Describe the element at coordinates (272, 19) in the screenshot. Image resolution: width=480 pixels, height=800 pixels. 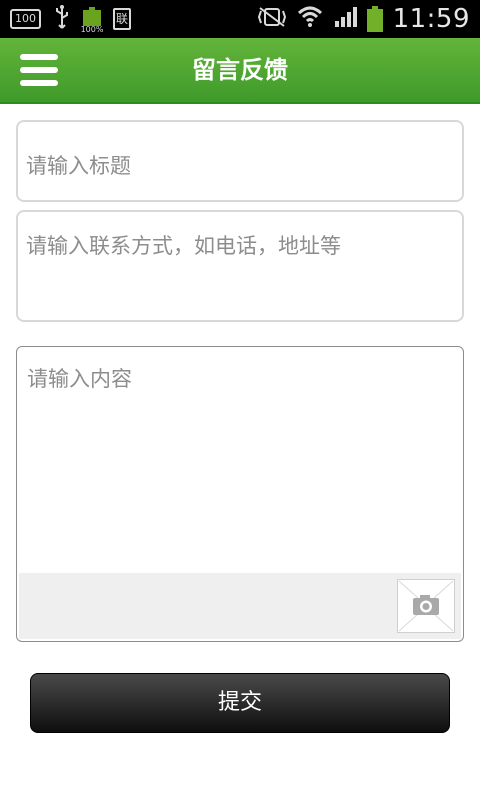
I see `vibrate-icon` at that location.